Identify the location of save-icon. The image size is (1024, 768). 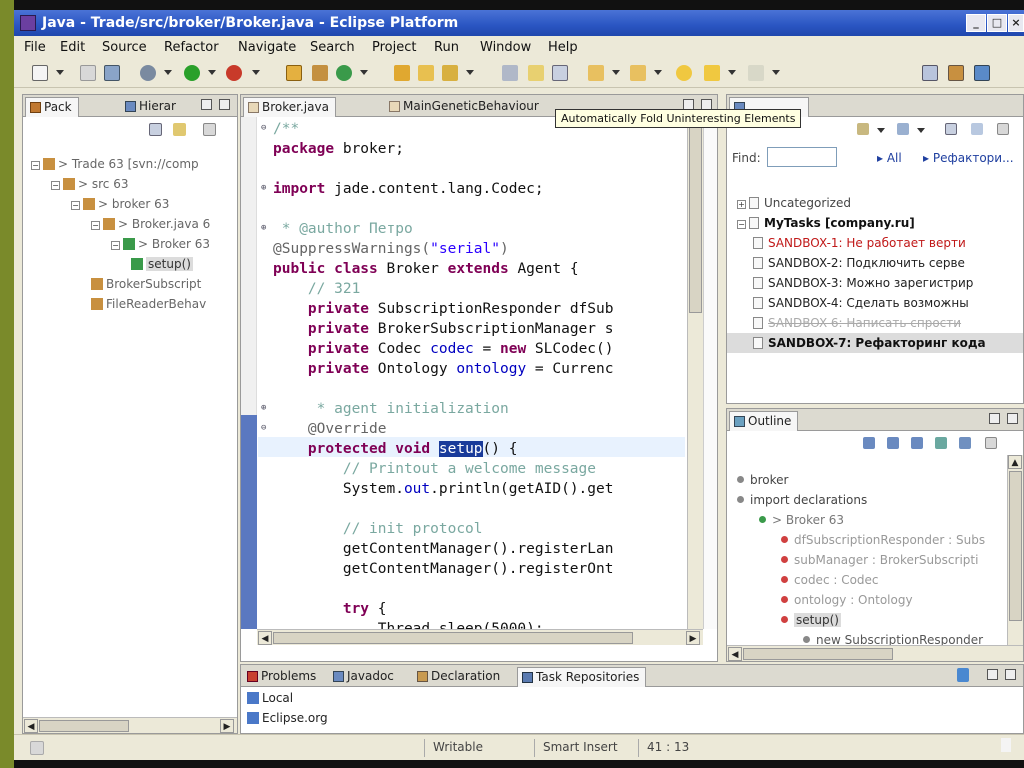
(88, 73).